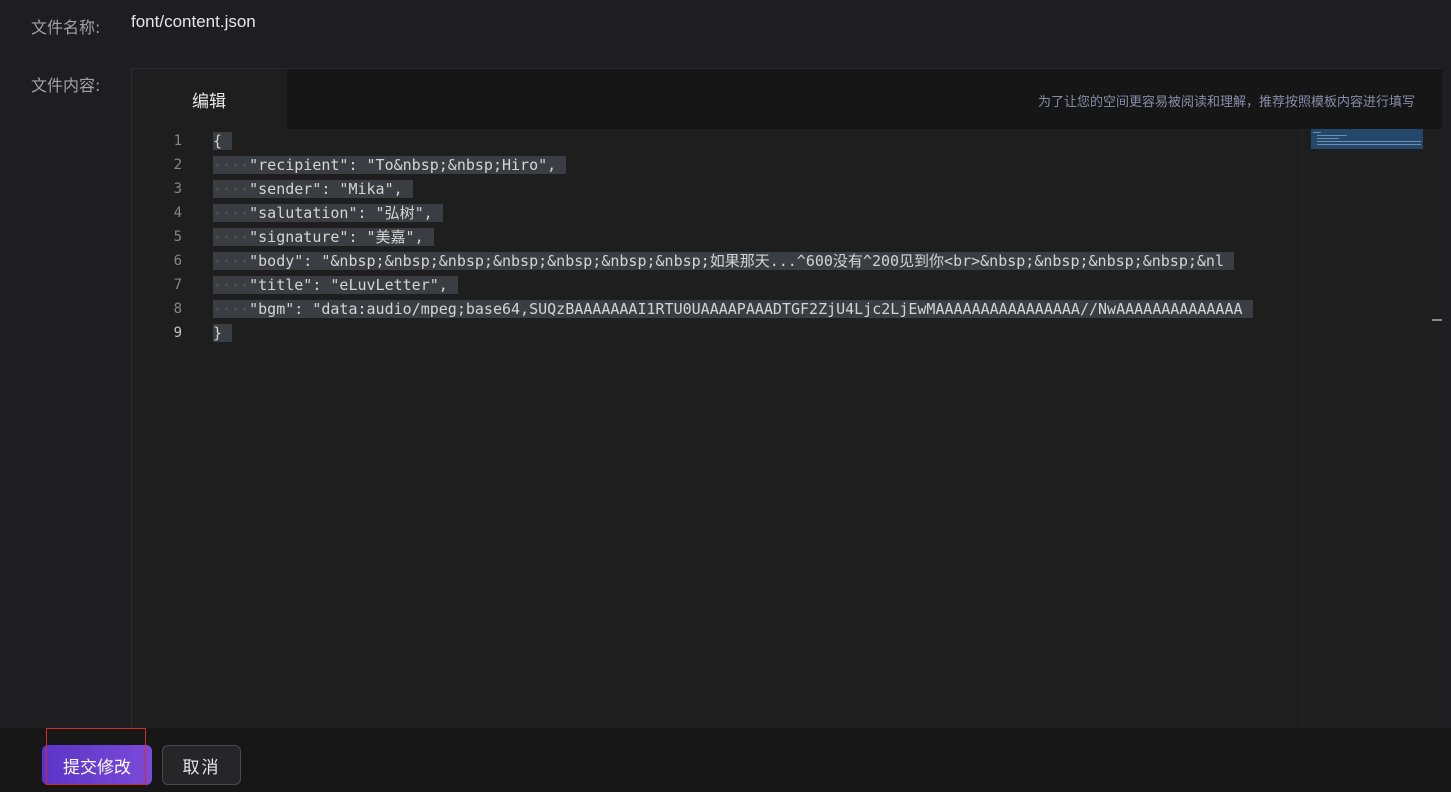  I want to click on vertical-scrollbar, so click(1437, 429).